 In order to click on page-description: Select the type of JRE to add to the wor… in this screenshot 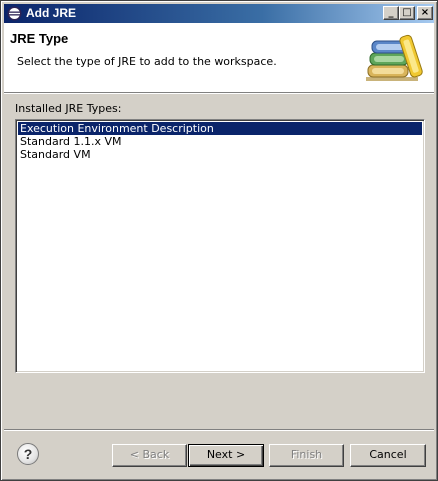, I will do `click(147, 61)`.